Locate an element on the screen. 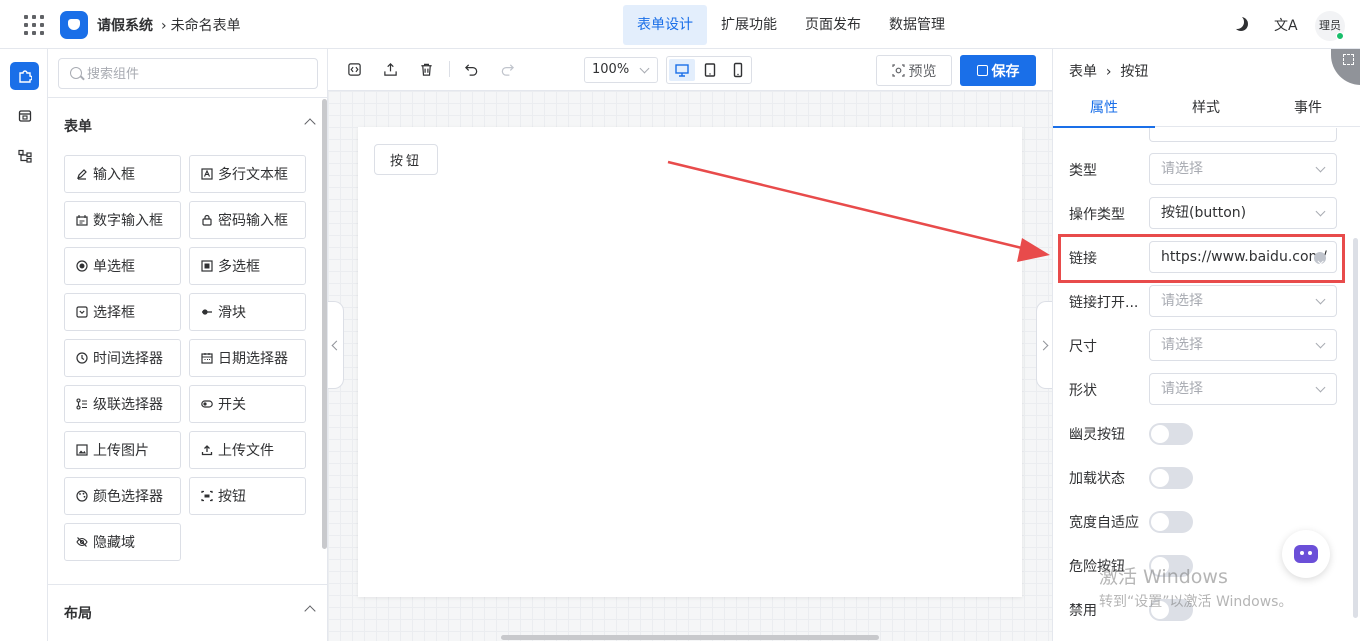 The height and width of the screenshot is (641, 1360). canvas-horizontal-scrollbar is located at coordinates (690, 637).